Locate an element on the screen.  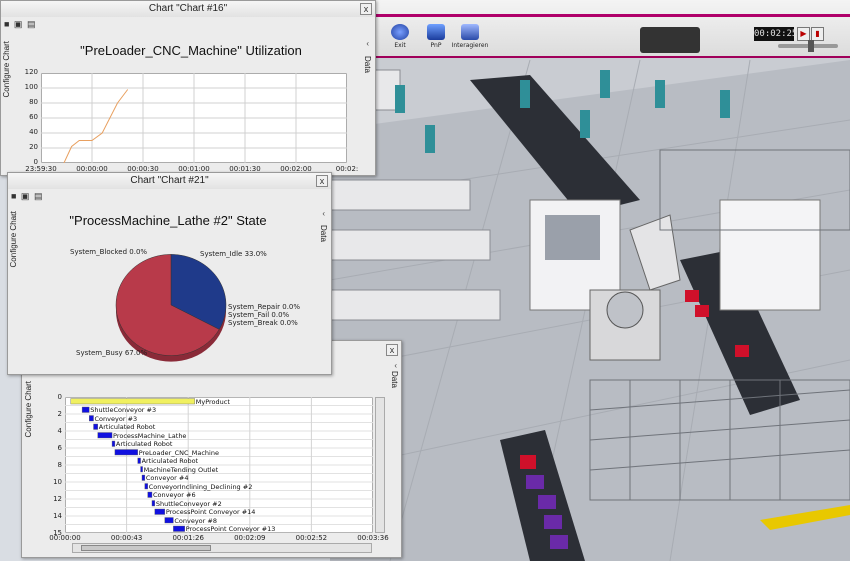
y-tick-label: 12 is located at coordinates (57, 499).